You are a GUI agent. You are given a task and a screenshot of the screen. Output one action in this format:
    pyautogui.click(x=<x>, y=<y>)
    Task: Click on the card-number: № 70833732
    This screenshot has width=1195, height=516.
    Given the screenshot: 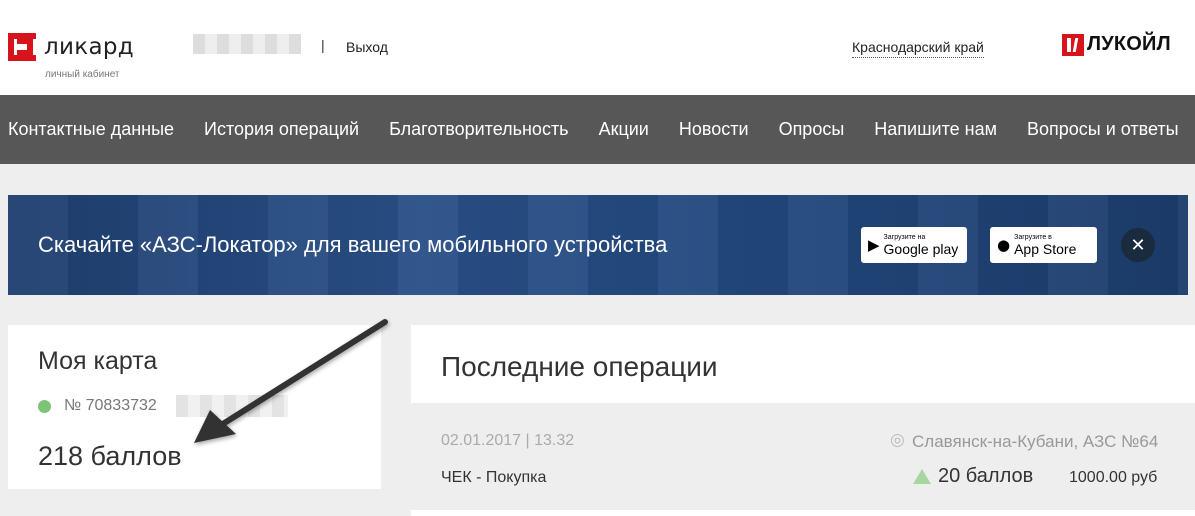 What is the action you would take?
    pyautogui.click(x=110, y=405)
    